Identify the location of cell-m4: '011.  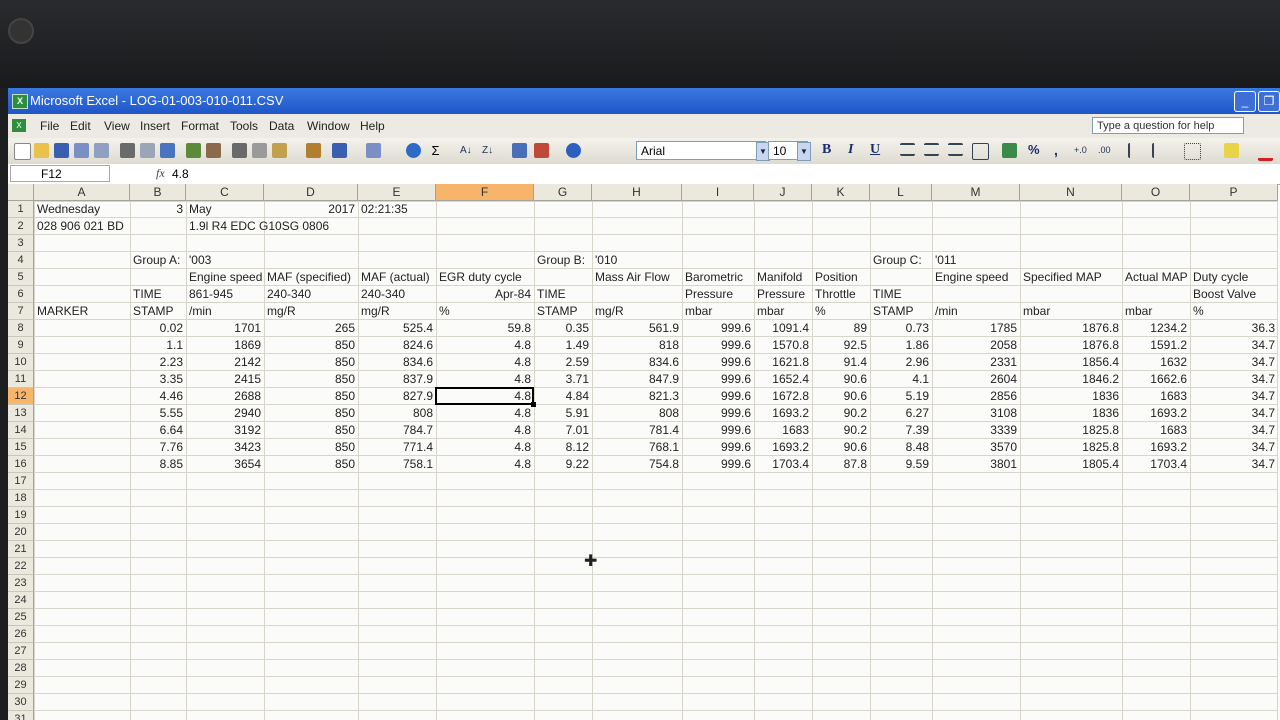
(945, 260).